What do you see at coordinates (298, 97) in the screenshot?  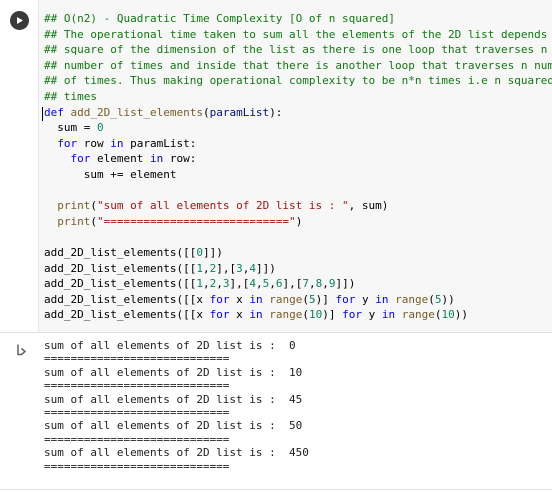 I see `code-line: ## times` at bounding box center [298, 97].